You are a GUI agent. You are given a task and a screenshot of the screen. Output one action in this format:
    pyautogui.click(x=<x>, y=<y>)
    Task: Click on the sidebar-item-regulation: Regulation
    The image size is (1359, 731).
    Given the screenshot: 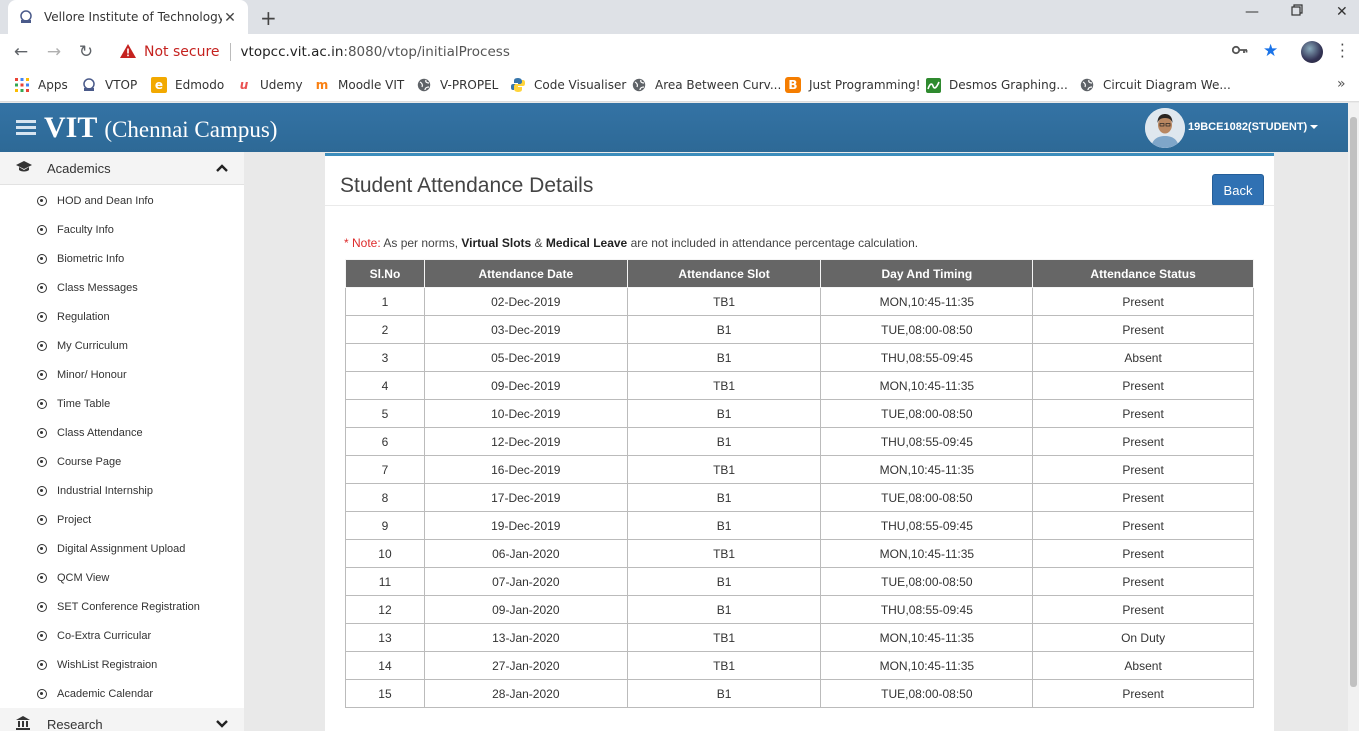 What is the action you would take?
    pyautogui.click(x=122, y=316)
    